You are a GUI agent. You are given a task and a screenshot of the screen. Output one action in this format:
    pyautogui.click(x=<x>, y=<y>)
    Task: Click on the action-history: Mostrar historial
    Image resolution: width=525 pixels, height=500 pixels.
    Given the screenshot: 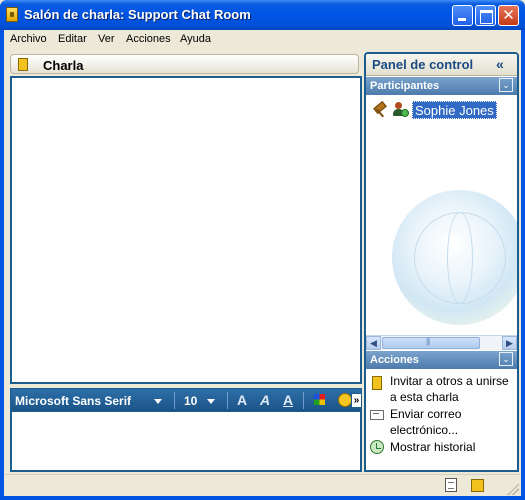 What is the action you would take?
    pyautogui.click(x=441, y=448)
    